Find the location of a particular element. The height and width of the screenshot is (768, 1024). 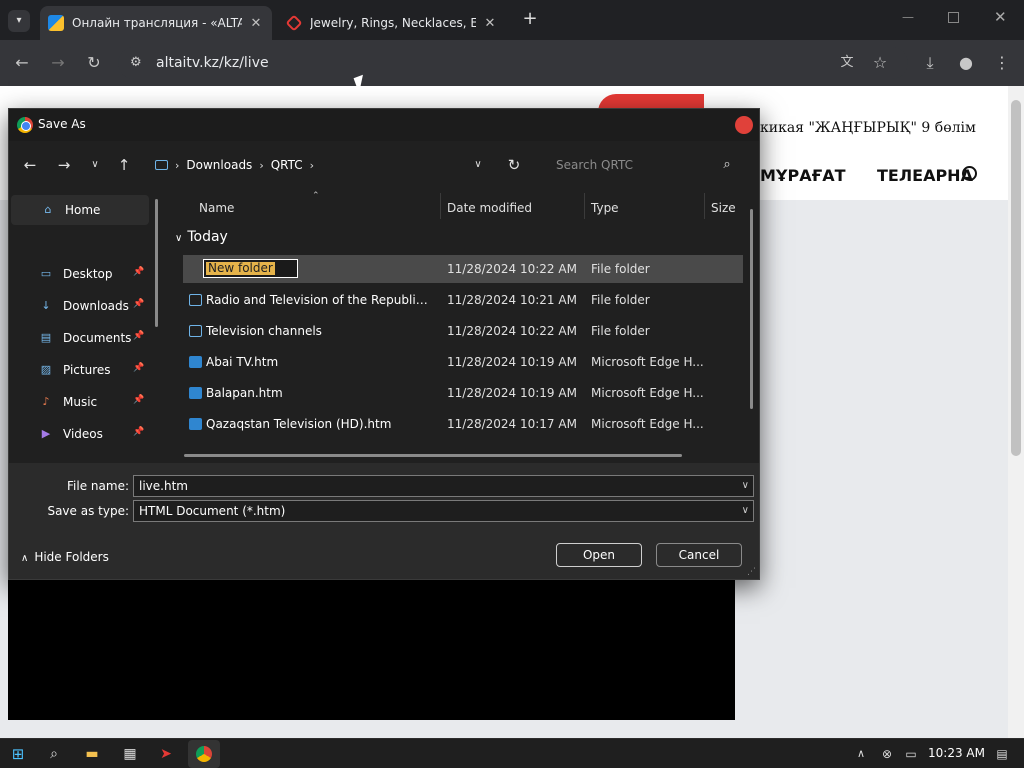

recent-locations-chevron-icon: ∨ is located at coordinates (95, 165).